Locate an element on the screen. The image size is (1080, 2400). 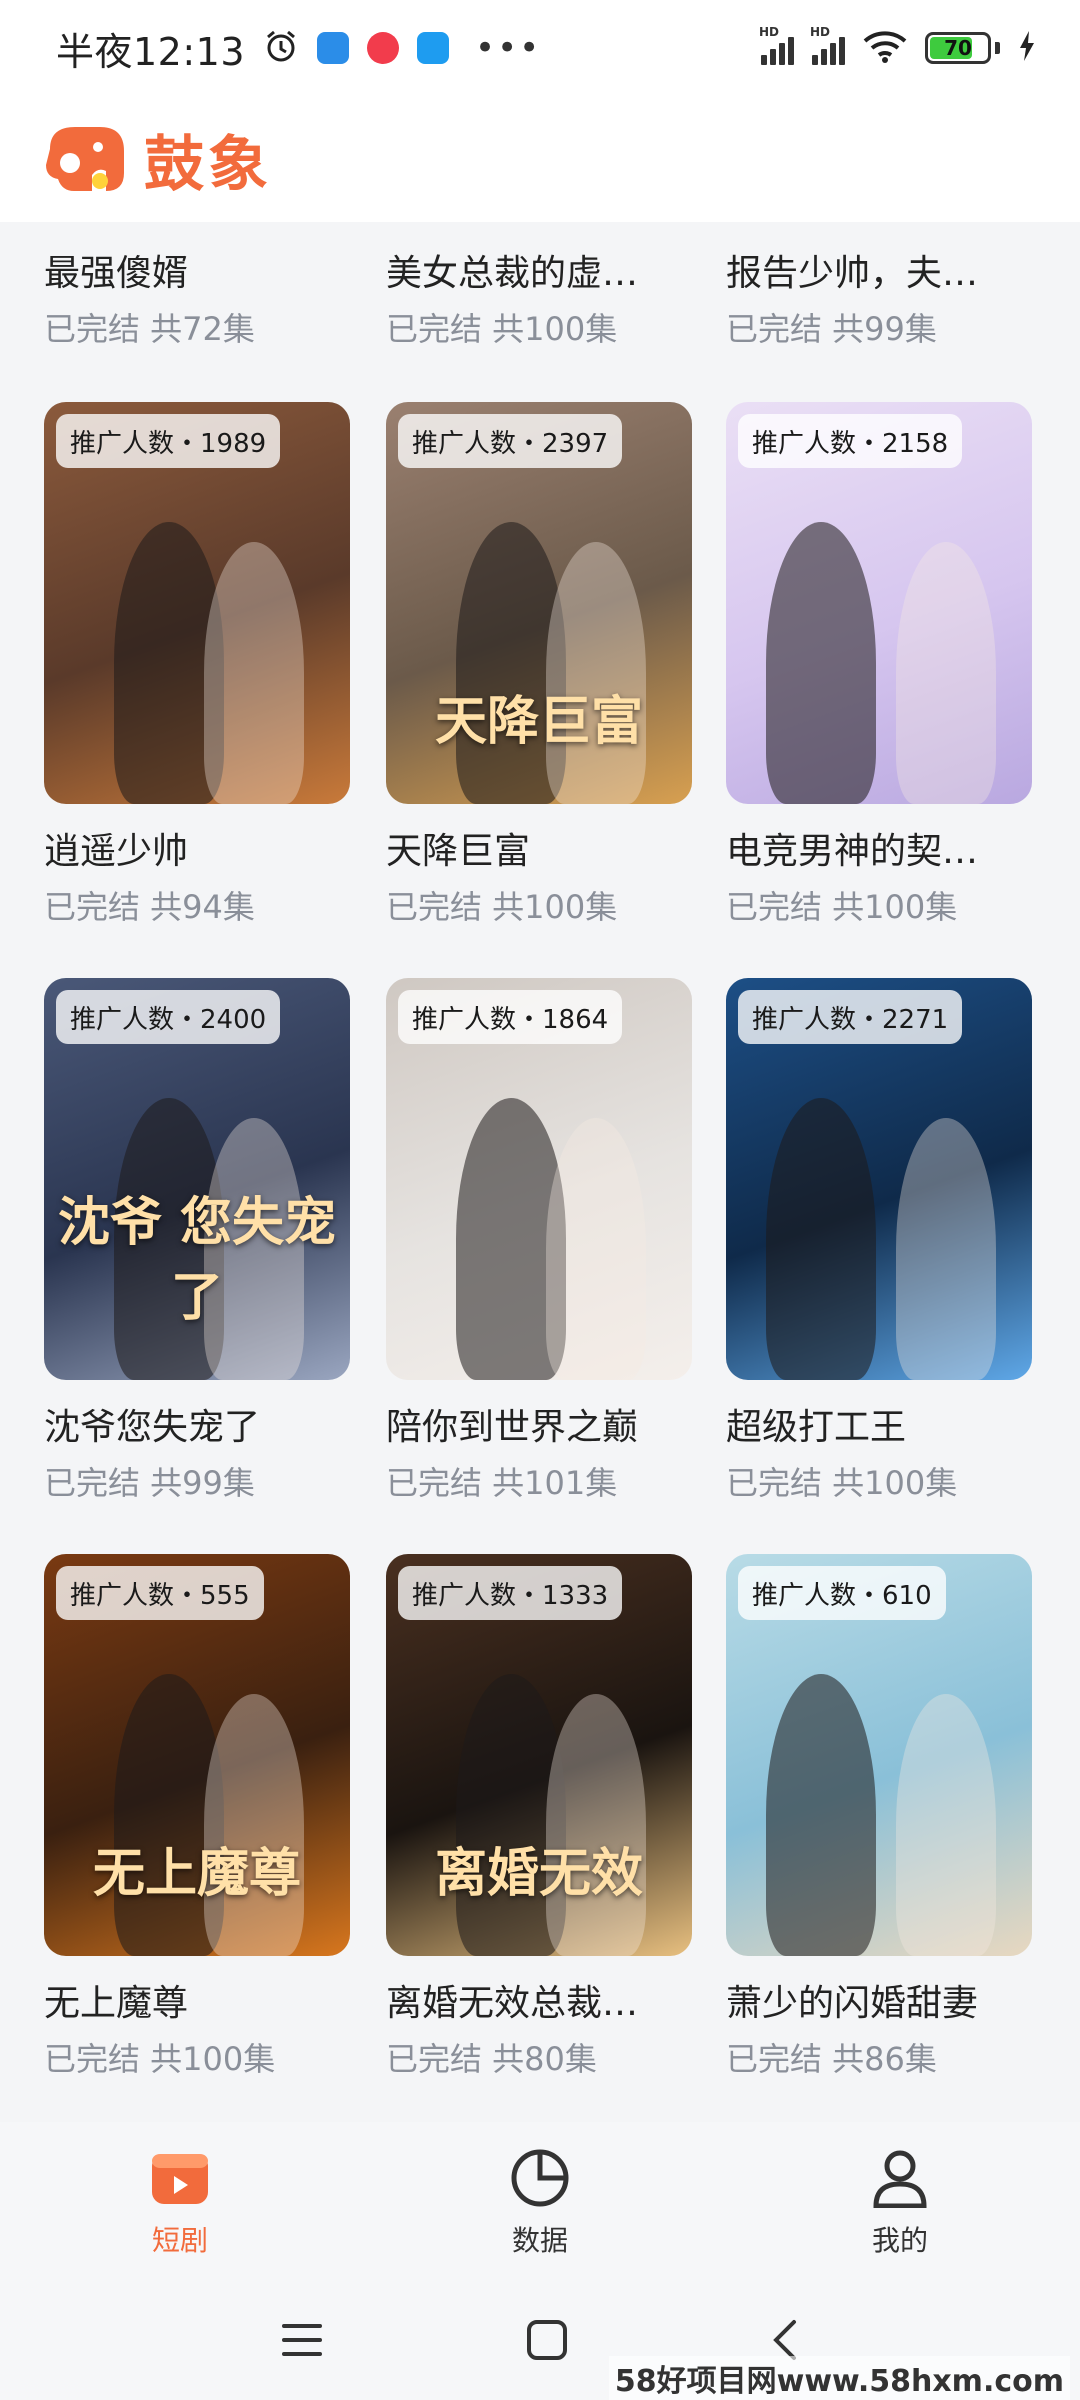
menu-icon is located at coordinates (302, 2342).